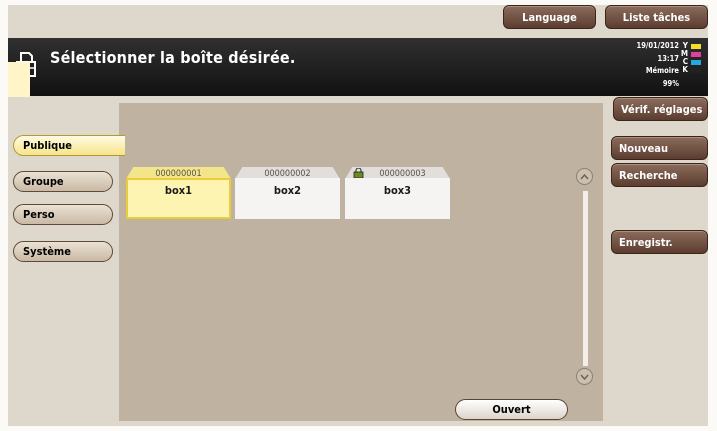  I want to click on toner-letter: K, so click(685, 70).